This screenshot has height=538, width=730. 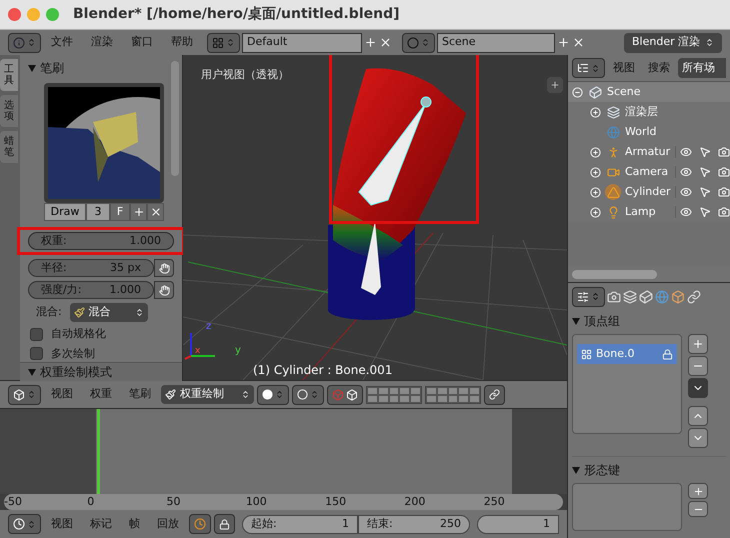 What do you see at coordinates (101, 371) in the screenshot?
I see `panel-header: 权重绘制模式` at bounding box center [101, 371].